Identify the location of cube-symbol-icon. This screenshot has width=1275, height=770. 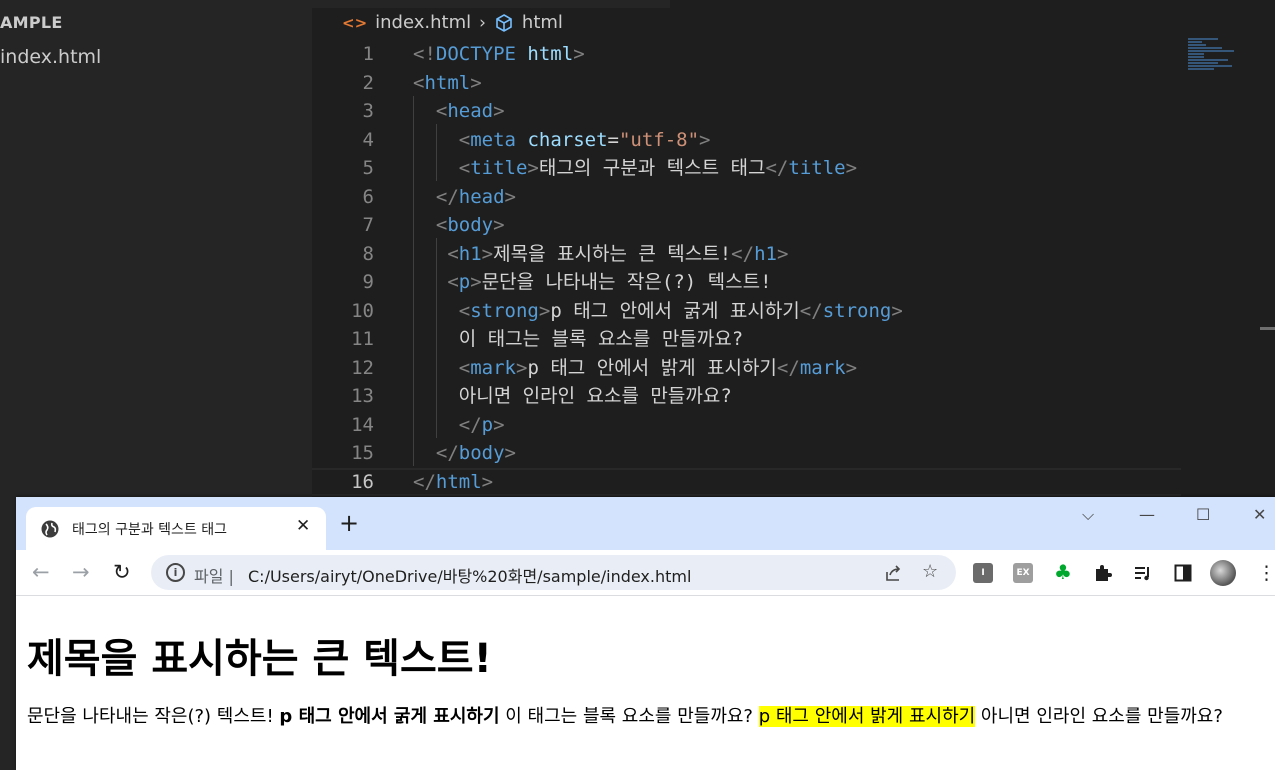
(504, 22).